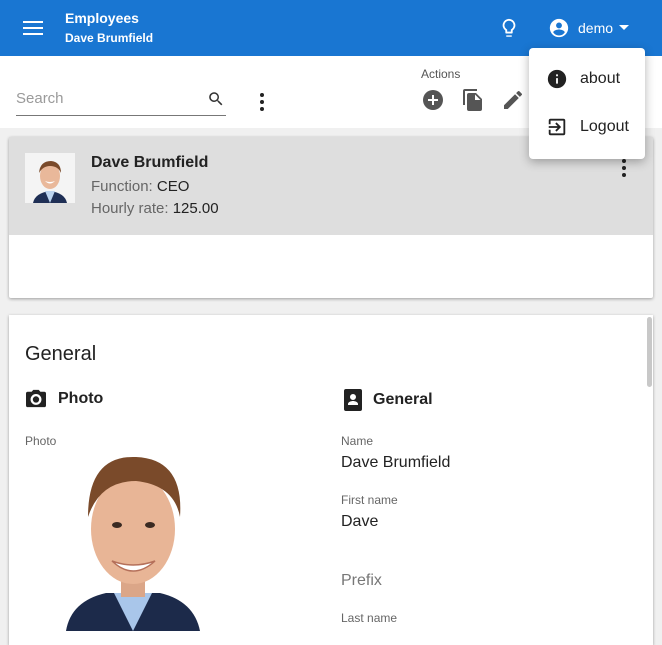  Describe the element at coordinates (388, 400) in the screenshot. I see `general-group-header: General` at that location.